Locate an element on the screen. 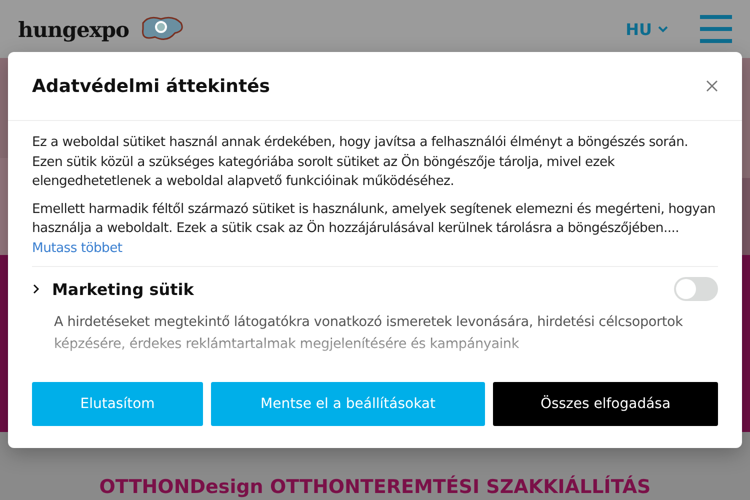 This screenshot has height=500, width=750. menu-icon is located at coordinates (716, 29).